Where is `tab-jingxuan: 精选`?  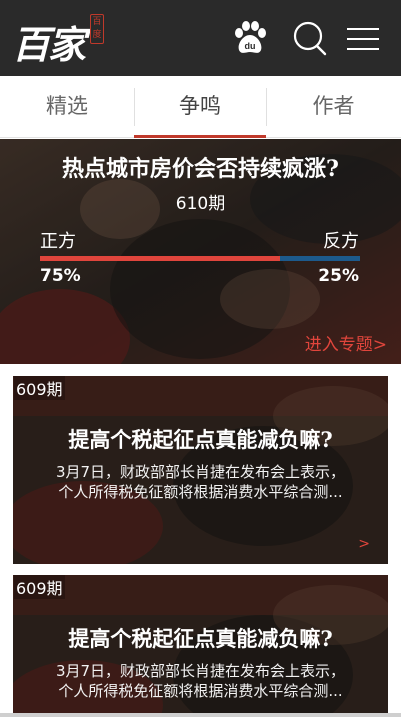 tab-jingxuan: 精选 is located at coordinates (67, 107).